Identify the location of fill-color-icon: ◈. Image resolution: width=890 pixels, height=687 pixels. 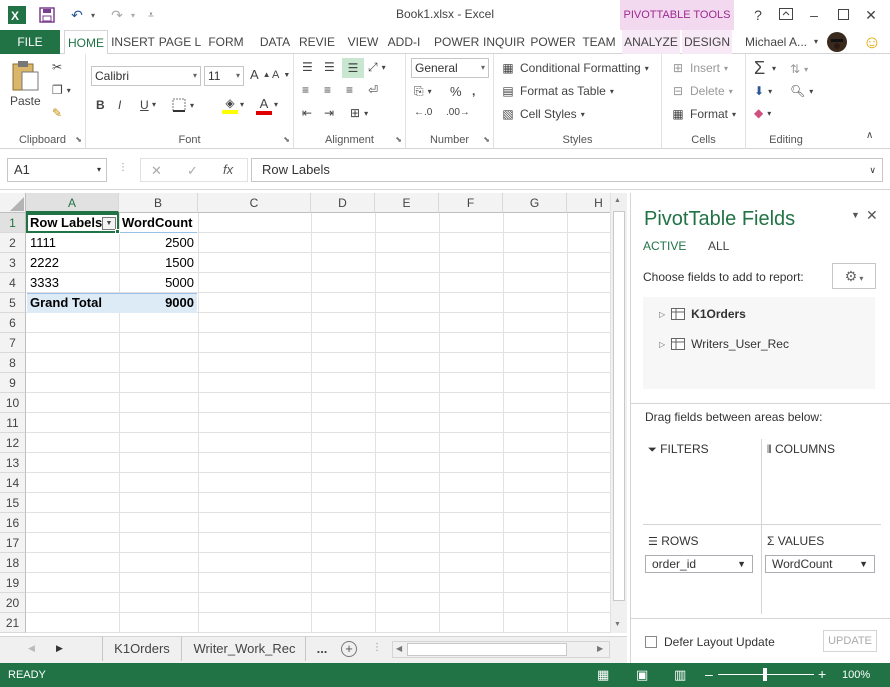
(230, 105).